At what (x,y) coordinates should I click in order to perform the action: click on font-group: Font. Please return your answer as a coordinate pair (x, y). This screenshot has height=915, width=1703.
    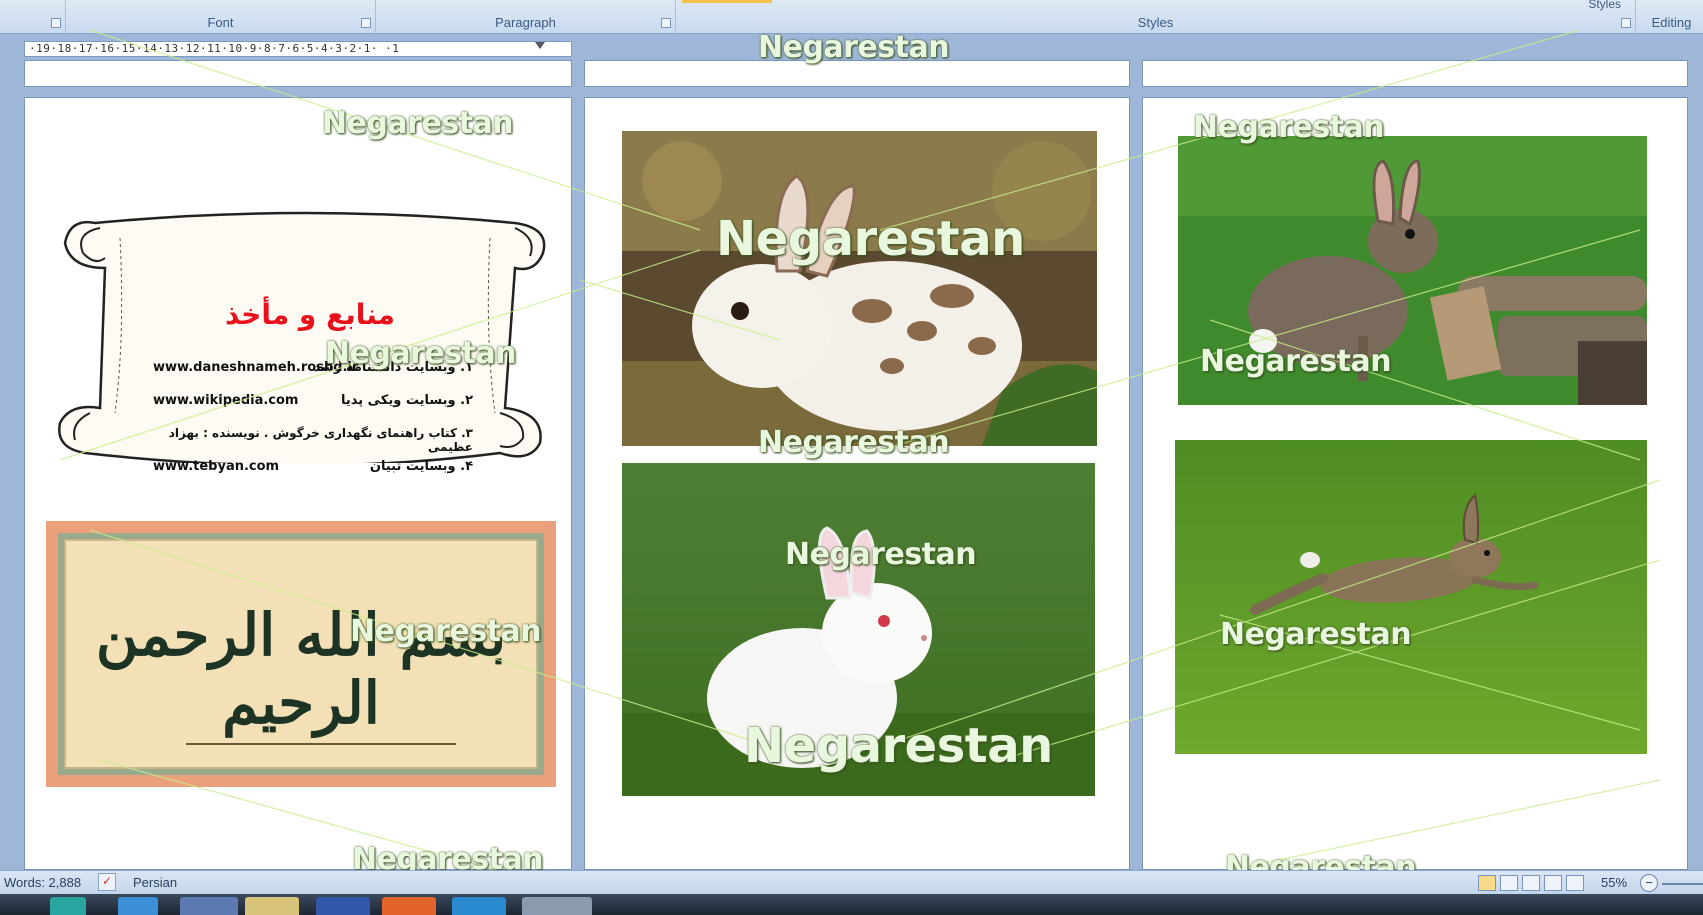
    Looking at the image, I should click on (221, 16).